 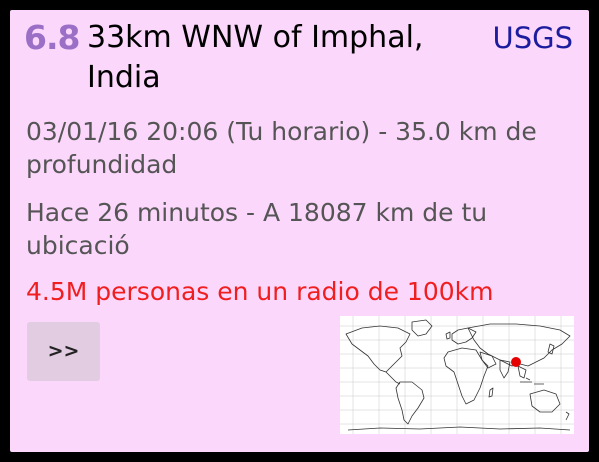 I want to click on quake-location: 33km WNW of Imphal, India, so click(x=255, y=57).